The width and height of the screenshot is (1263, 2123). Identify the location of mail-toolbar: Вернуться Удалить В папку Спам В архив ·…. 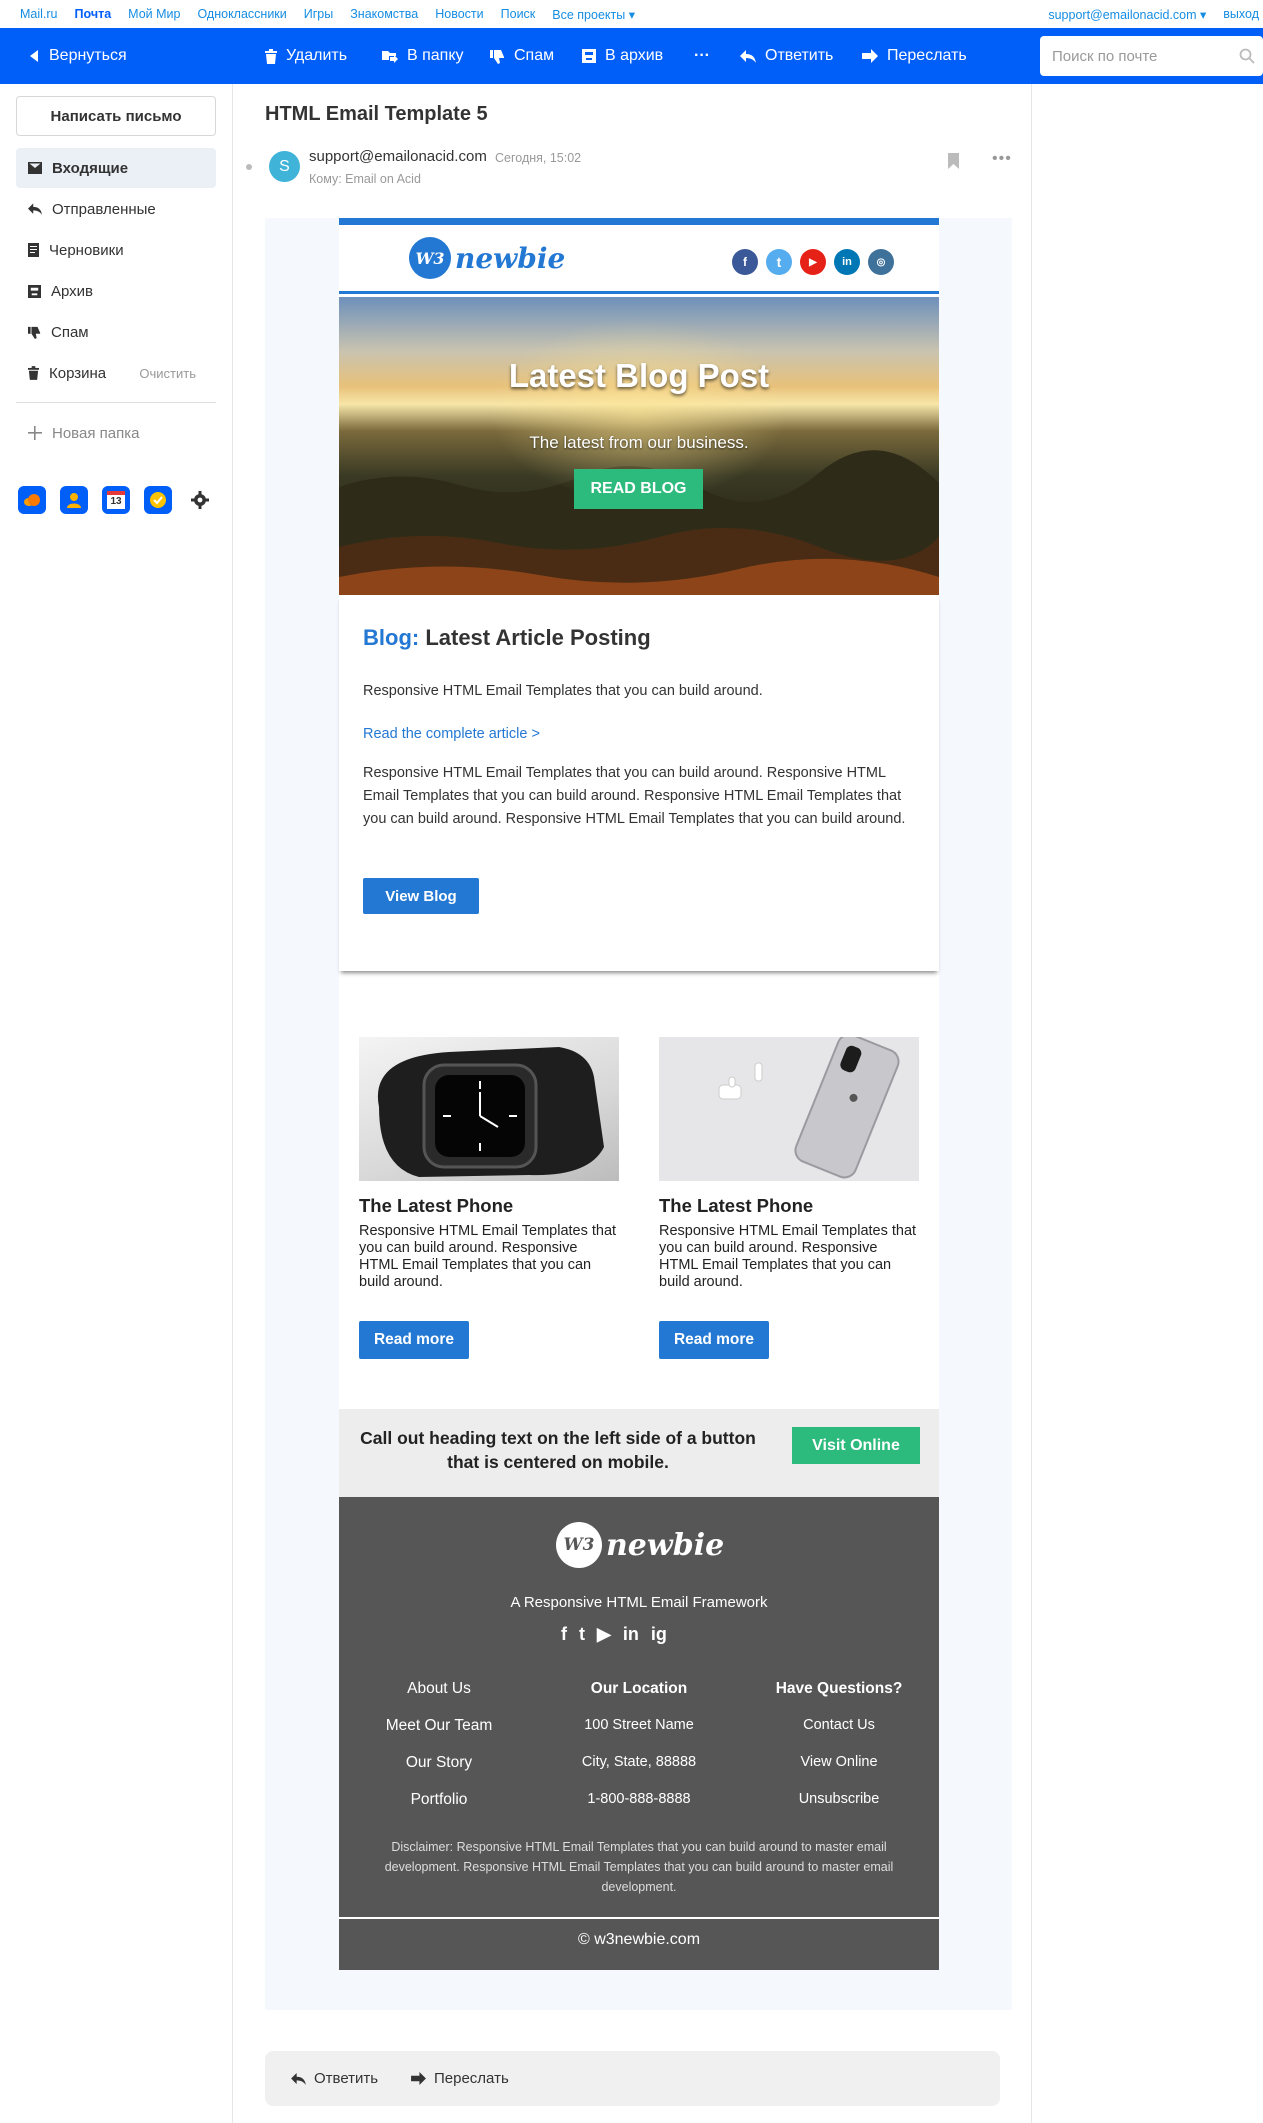
(631, 56).